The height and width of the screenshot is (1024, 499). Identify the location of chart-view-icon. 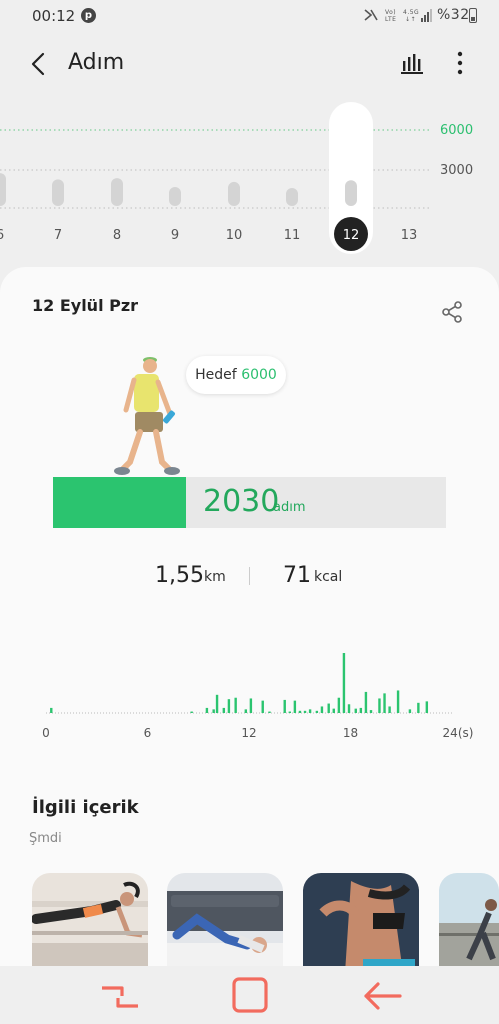
(412, 63).